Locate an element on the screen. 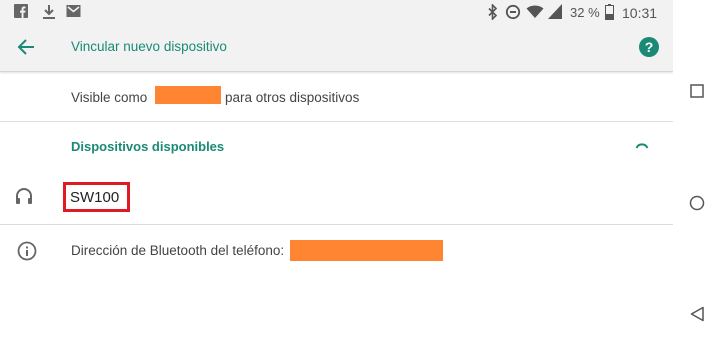 The image size is (720, 360). signal-icon is located at coordinates (555, 13).